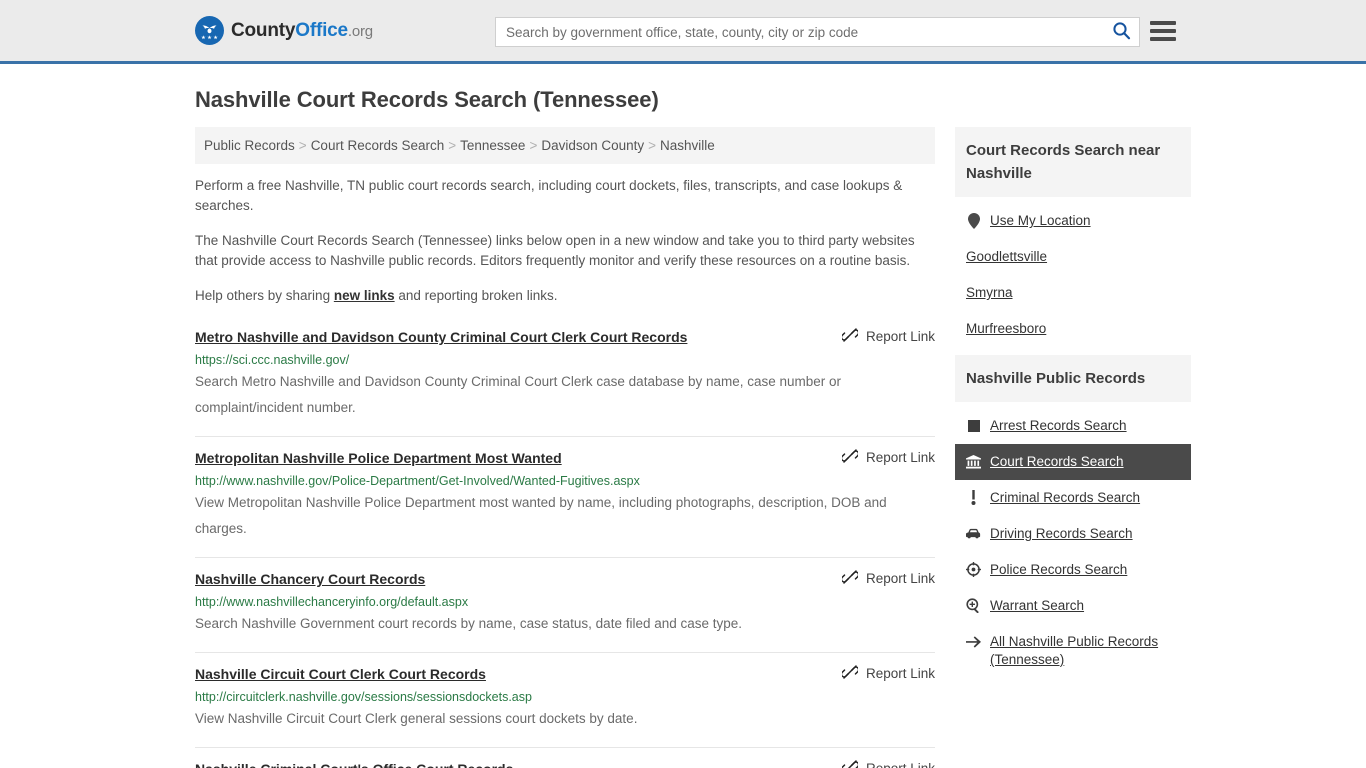  What do you see at coordinates (989, 292) in the screenshot?
I see `nearby-item-label: Smyrna` at bounding box center [989, 292].